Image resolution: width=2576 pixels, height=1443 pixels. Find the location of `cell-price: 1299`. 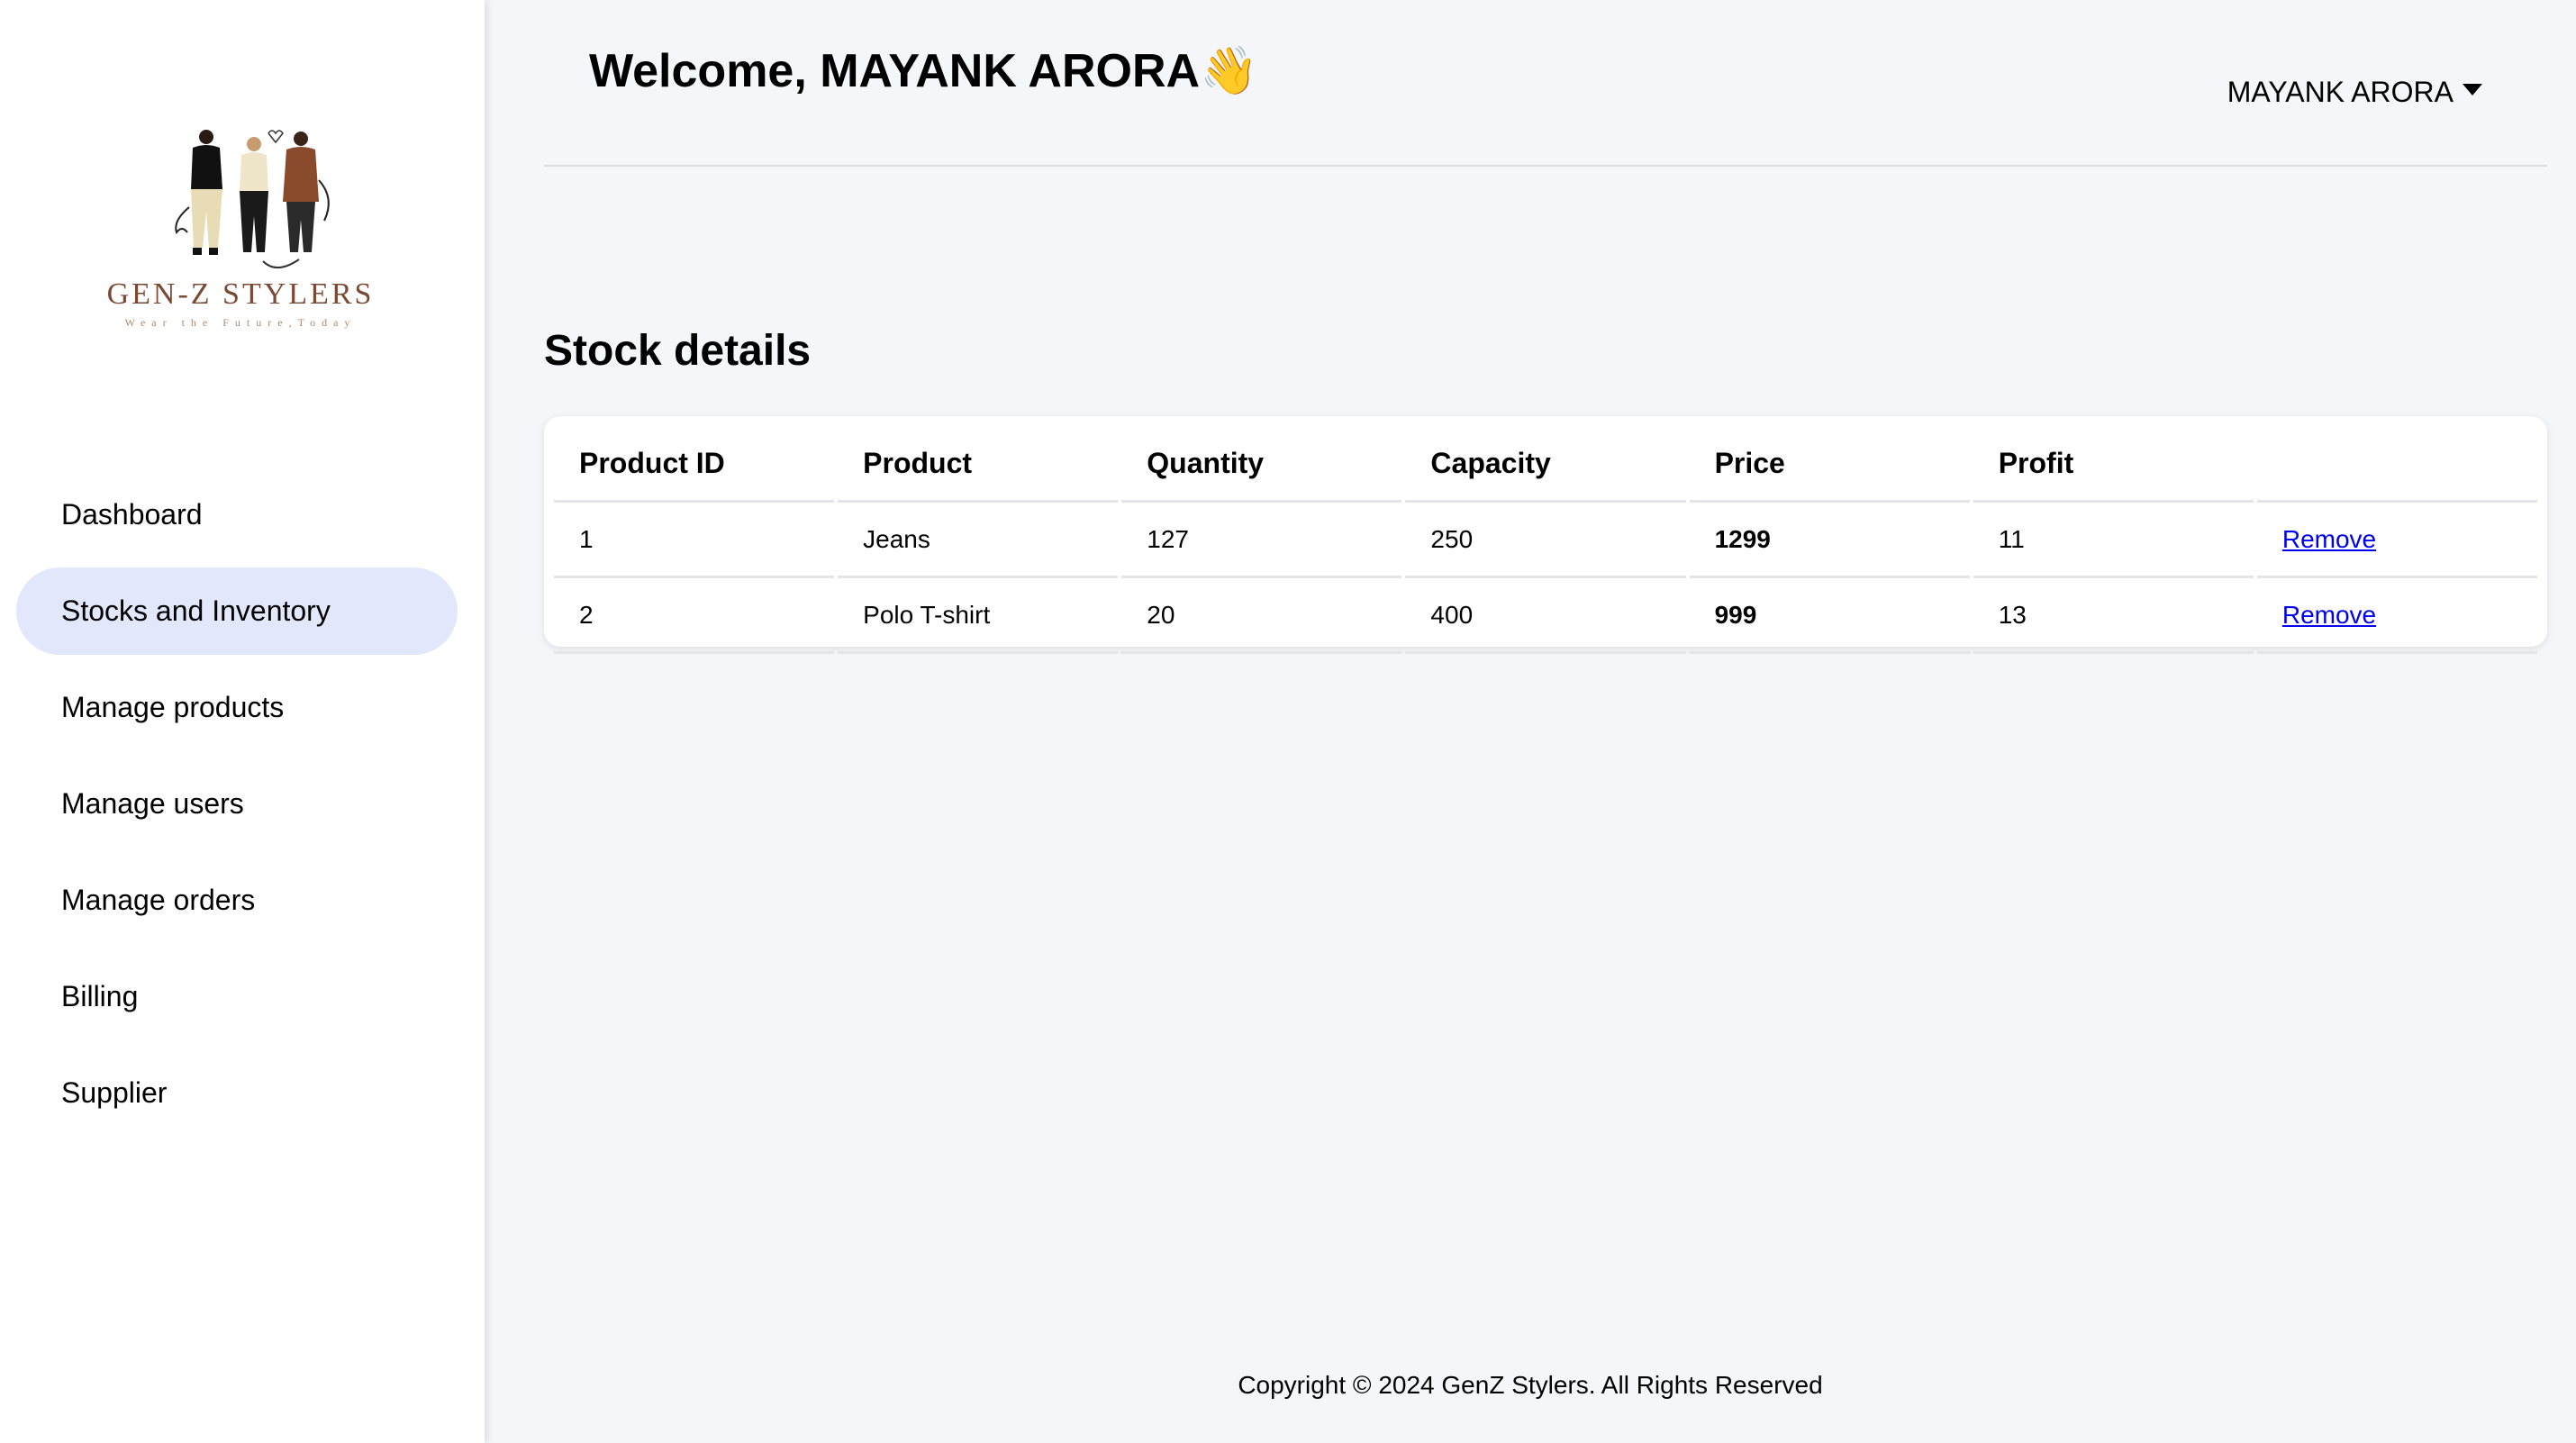

cell-price: 1299 is located at coordinates (1829, 540).